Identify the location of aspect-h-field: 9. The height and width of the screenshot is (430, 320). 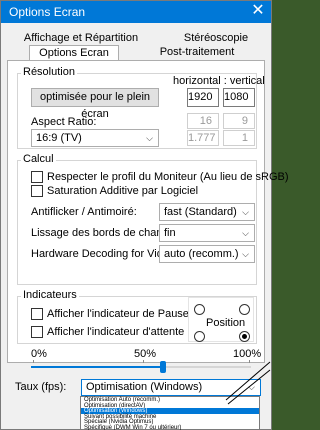
(239, 121).